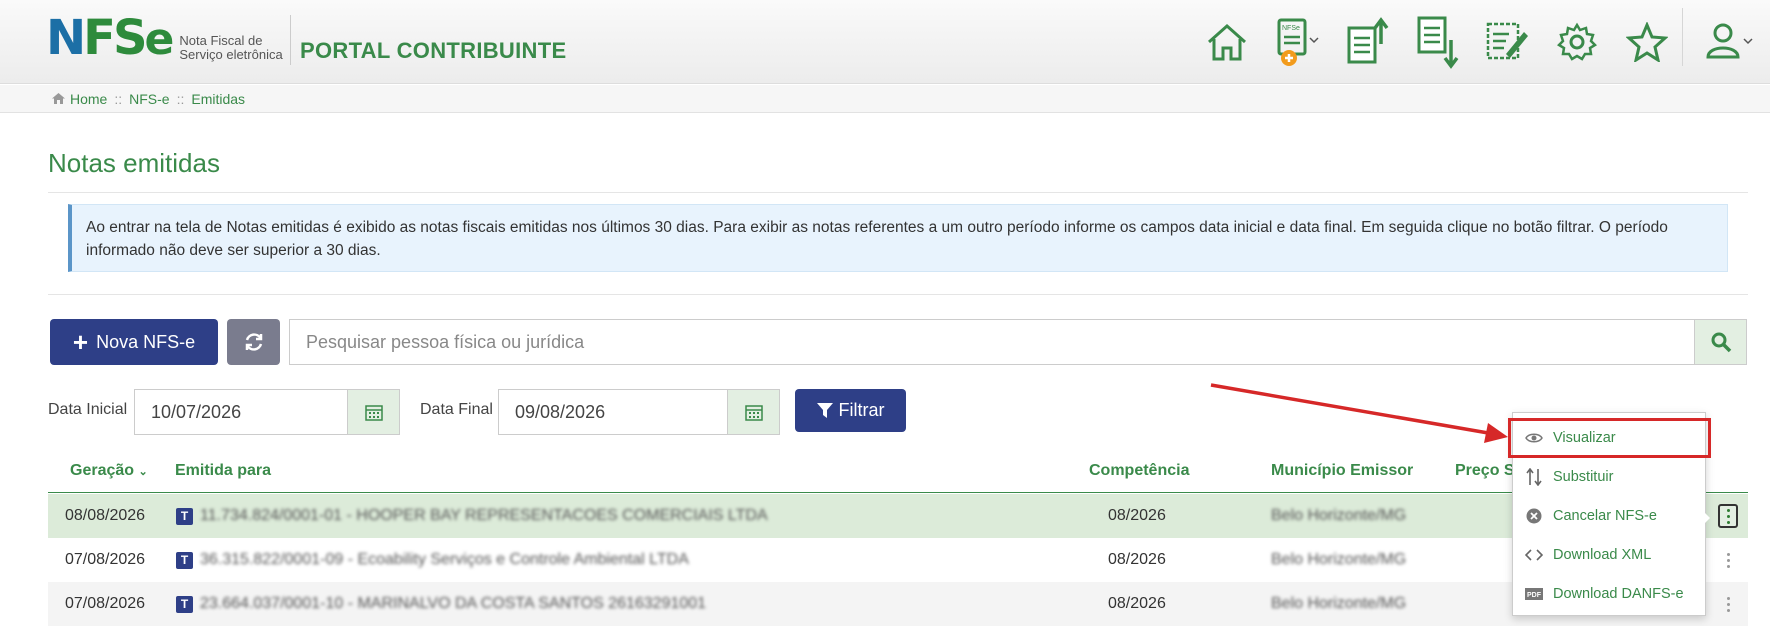 The width and height of the screenshot is (1770, 626). What do you see at coordinates (1297, 42) in the screenshot?
I see `new-nfse-icon: NFSe` at bounding box center [1297, 42].